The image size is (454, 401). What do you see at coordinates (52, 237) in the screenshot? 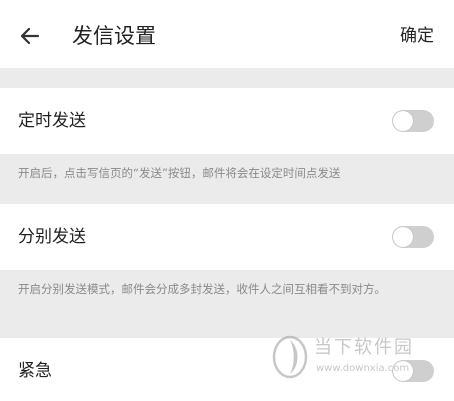
I see `setting-label-separate-send: 分别发送` at bounding box center [52, 237].